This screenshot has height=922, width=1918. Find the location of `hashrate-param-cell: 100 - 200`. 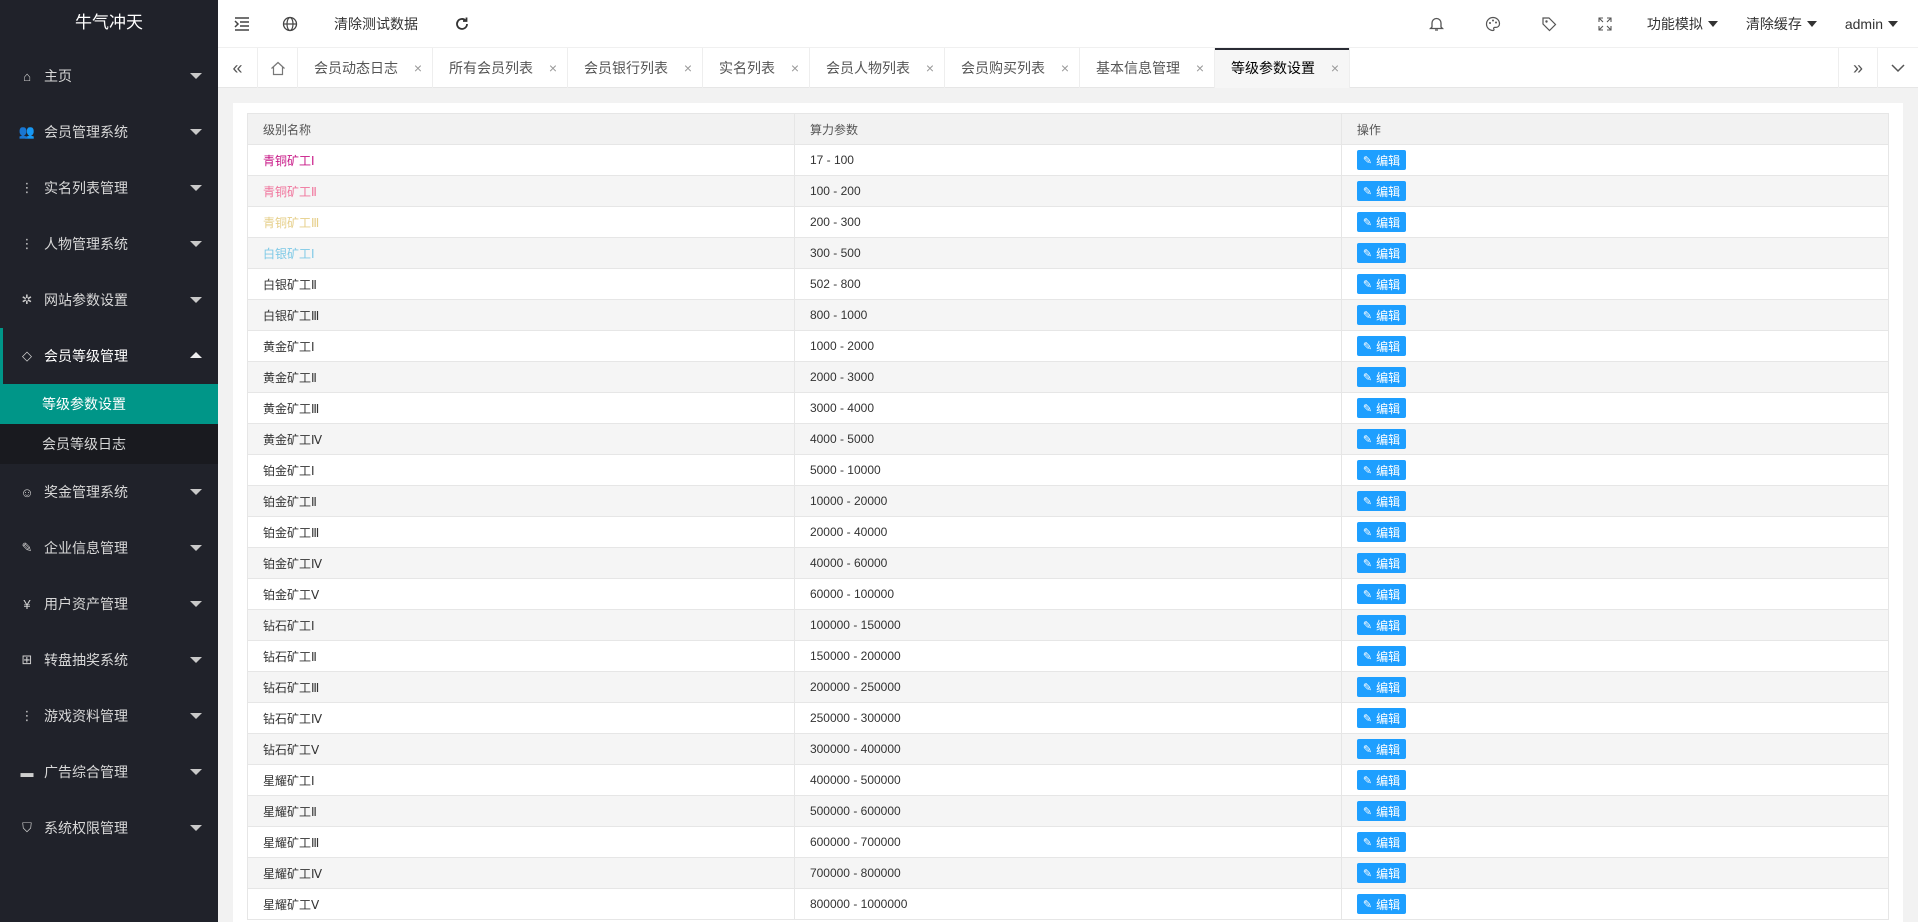

hashrate-param-cell: 100 - 200 is located at coordinates (1067, 191).